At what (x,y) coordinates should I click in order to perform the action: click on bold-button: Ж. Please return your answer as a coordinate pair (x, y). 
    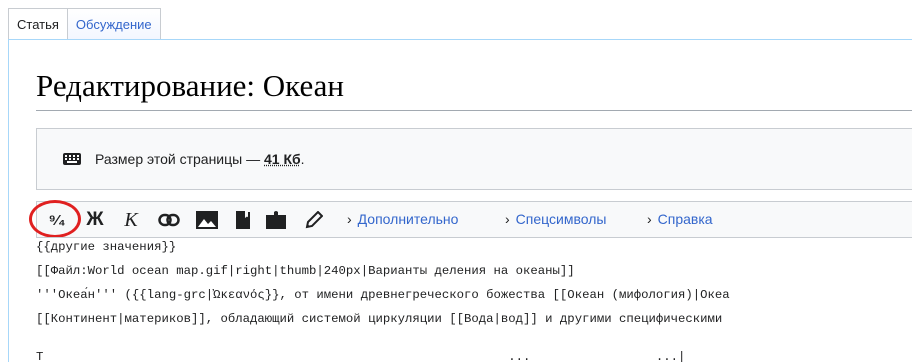
    Looking at the image, I should click on (95, 219).